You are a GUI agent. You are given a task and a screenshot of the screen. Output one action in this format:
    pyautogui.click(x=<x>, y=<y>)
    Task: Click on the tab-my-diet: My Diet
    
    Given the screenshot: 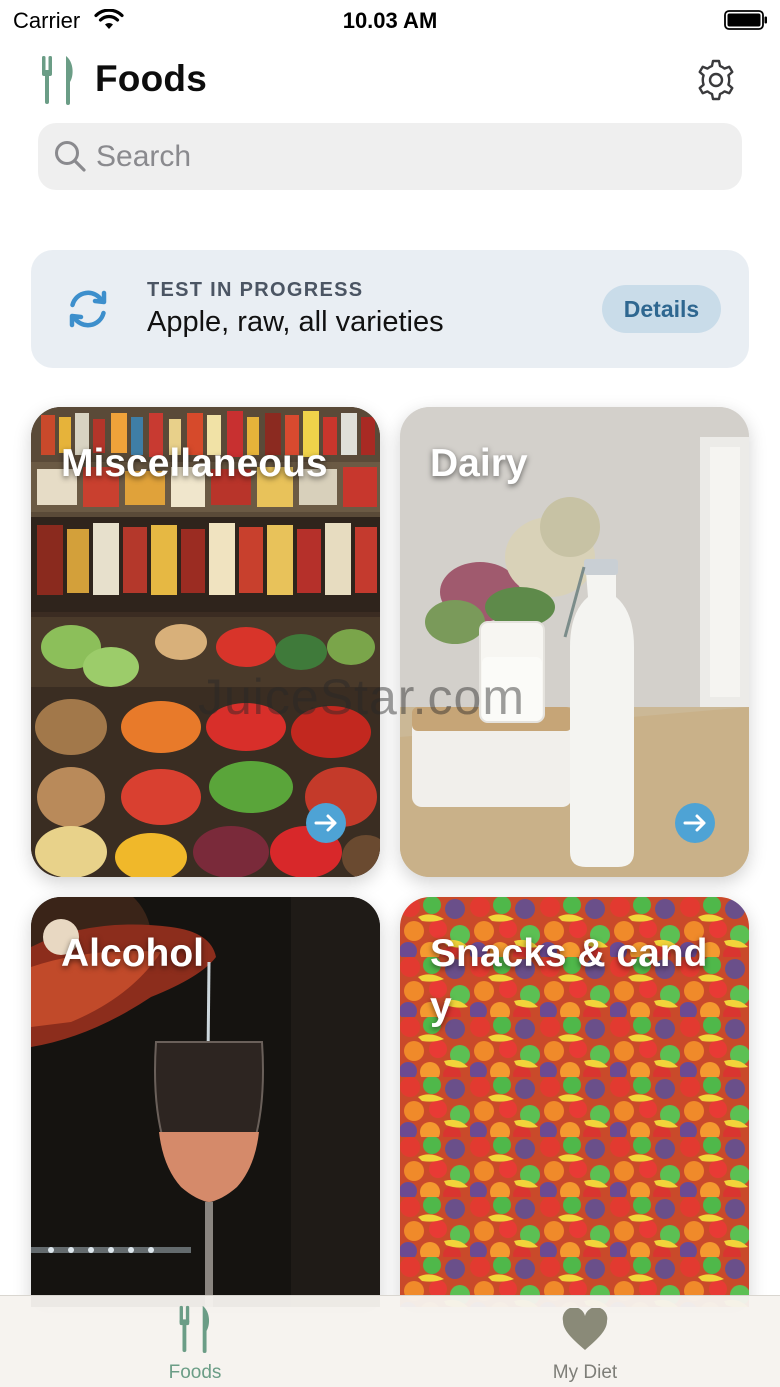 What is the action you would take?
    pyautogui.click(x=585, y=1341)
    